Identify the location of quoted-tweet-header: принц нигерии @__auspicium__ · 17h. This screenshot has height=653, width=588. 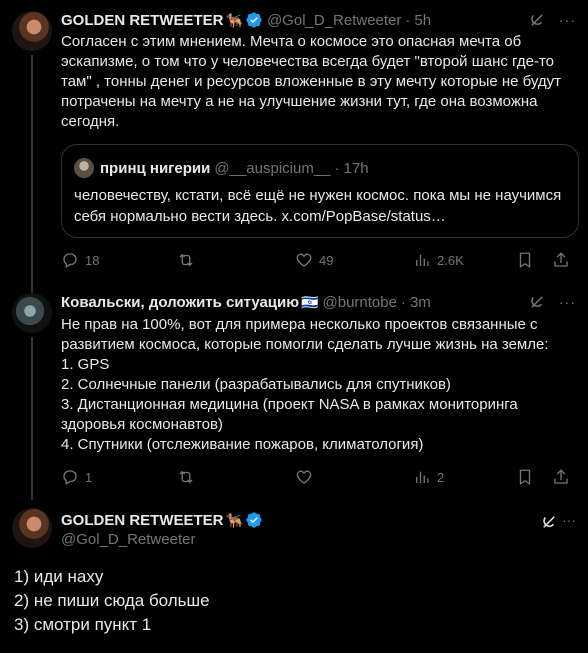
(221, 168).